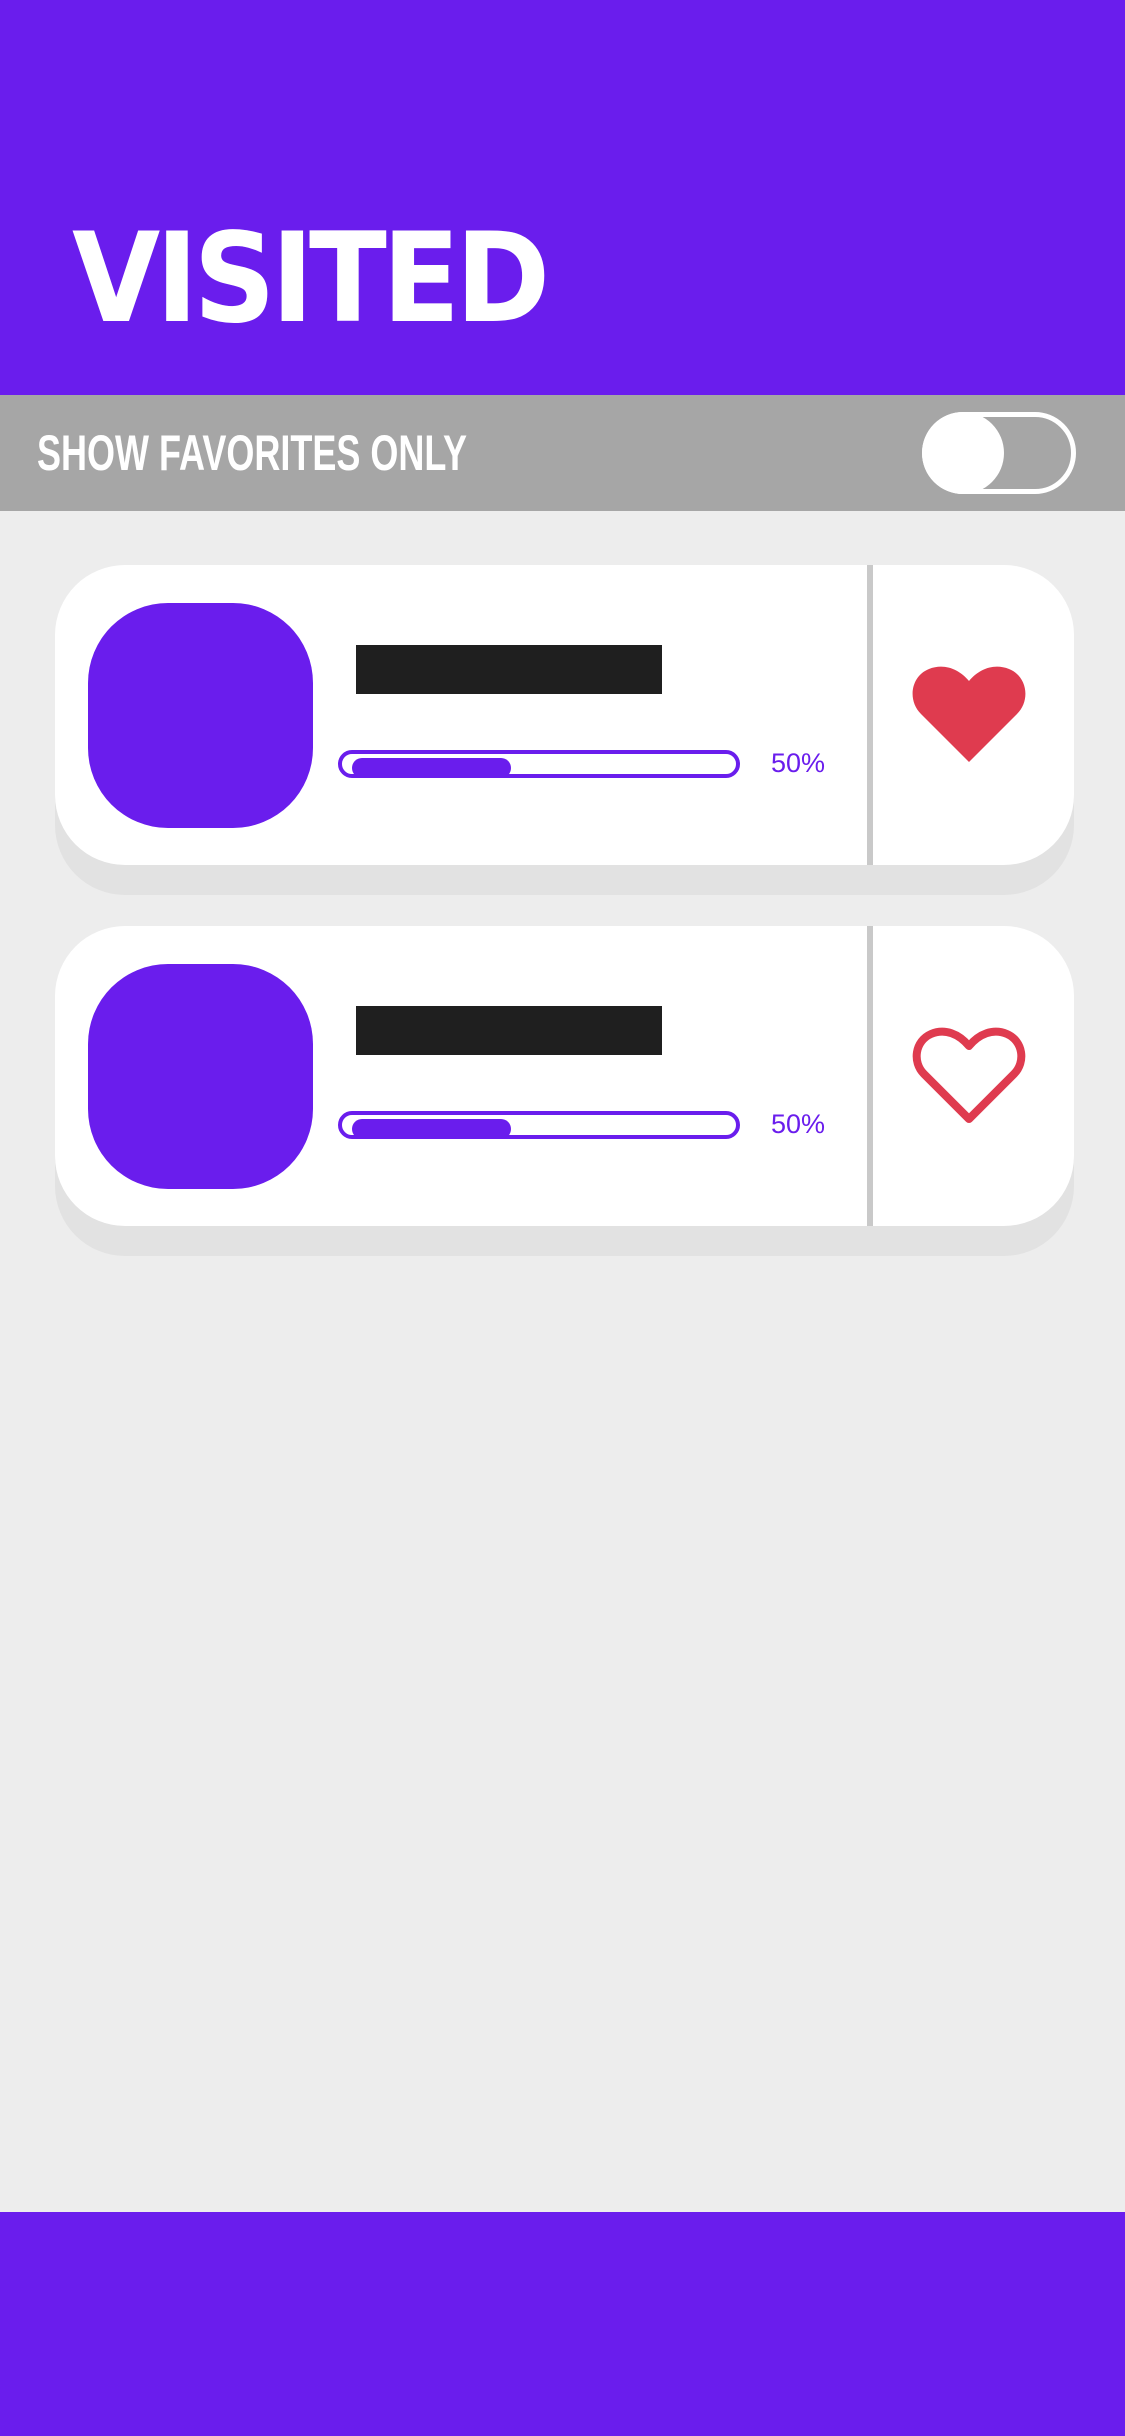 The width and height of the screenshot is (1125, 2436). I want to click on bottom-bar, so click(562, 2324).